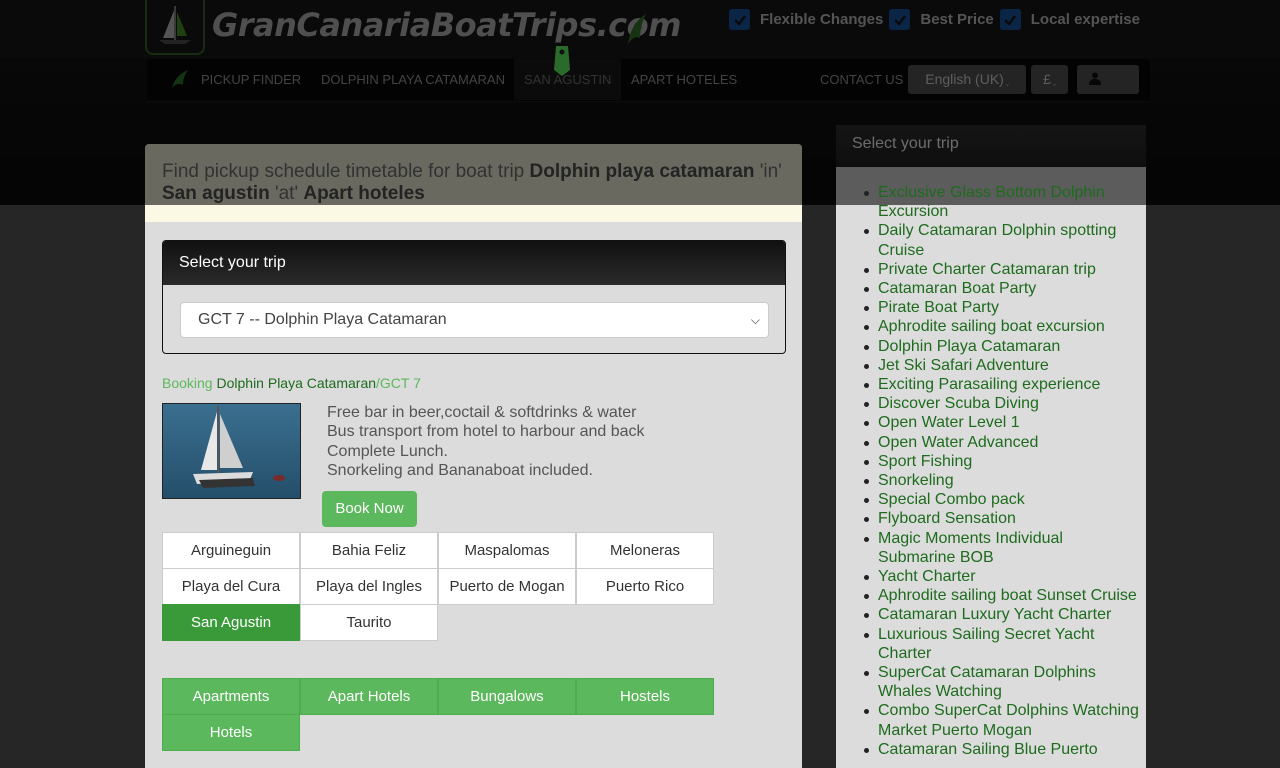 This screenshot has height=768, width=1280. Describe the element at coordinates (1002, 480) in the screenshot. I see `sidebar-trip-link: Snorkeling` at that location.